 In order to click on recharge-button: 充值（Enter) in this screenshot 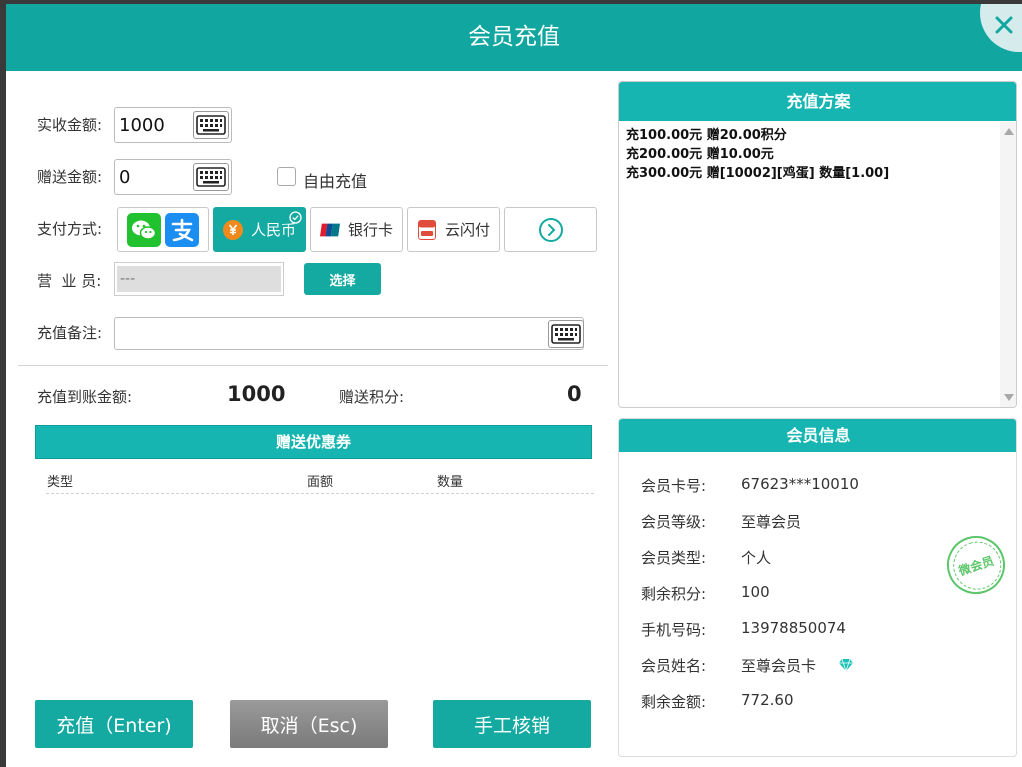, I will do `click(114, 724)`.